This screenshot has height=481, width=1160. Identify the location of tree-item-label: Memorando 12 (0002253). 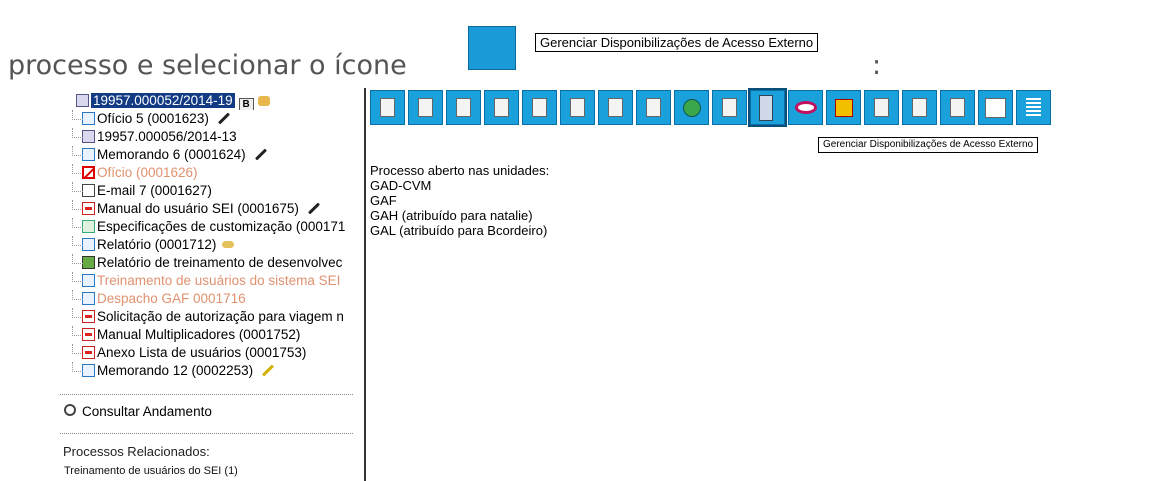
(175, 370).